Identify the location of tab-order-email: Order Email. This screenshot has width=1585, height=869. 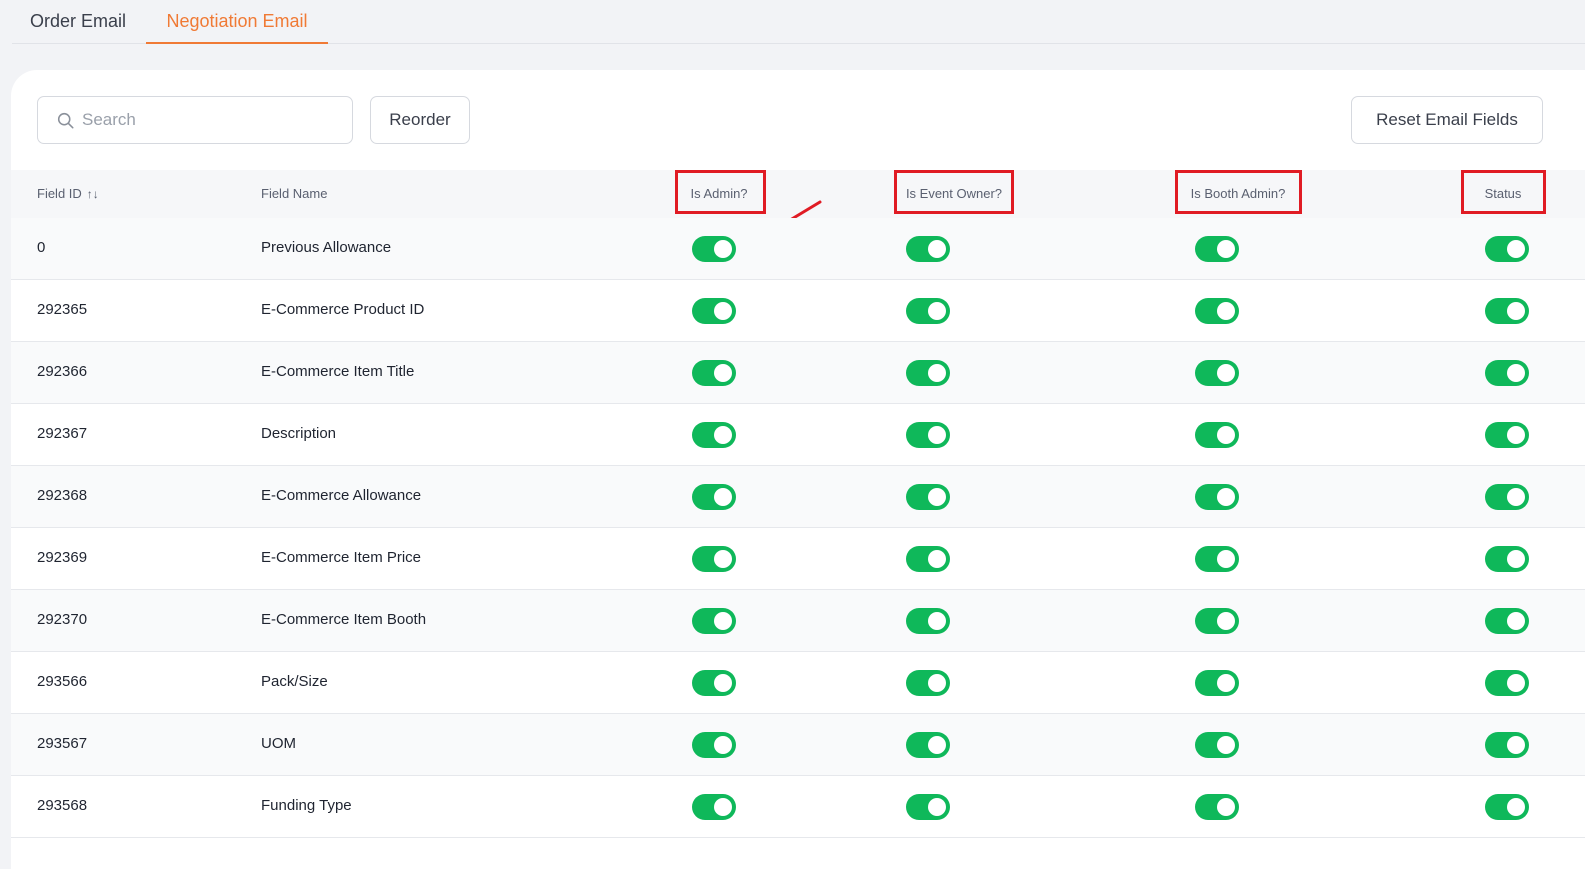
(78, 22).